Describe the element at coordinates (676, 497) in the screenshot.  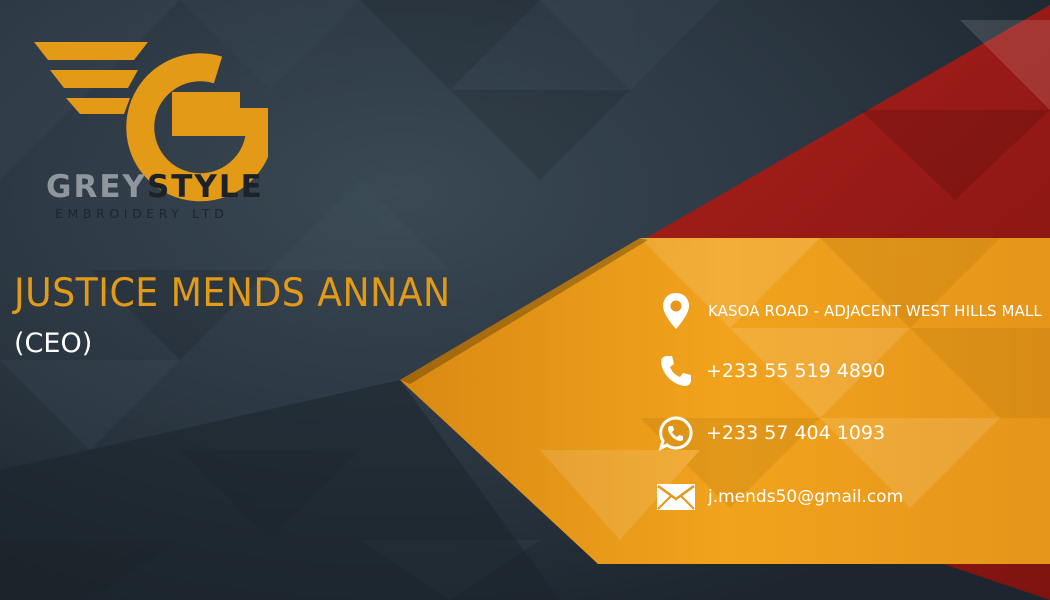
I see `email-icon` at that location.